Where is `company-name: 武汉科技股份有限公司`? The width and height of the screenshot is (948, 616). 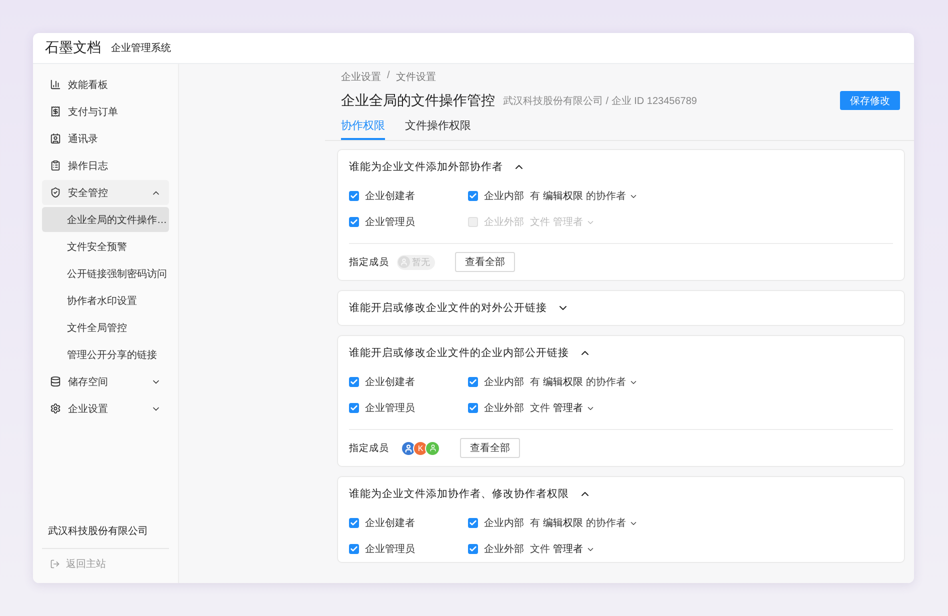 company-name: 武汉科技股份有限公司 is located at coordinates (98, 531).